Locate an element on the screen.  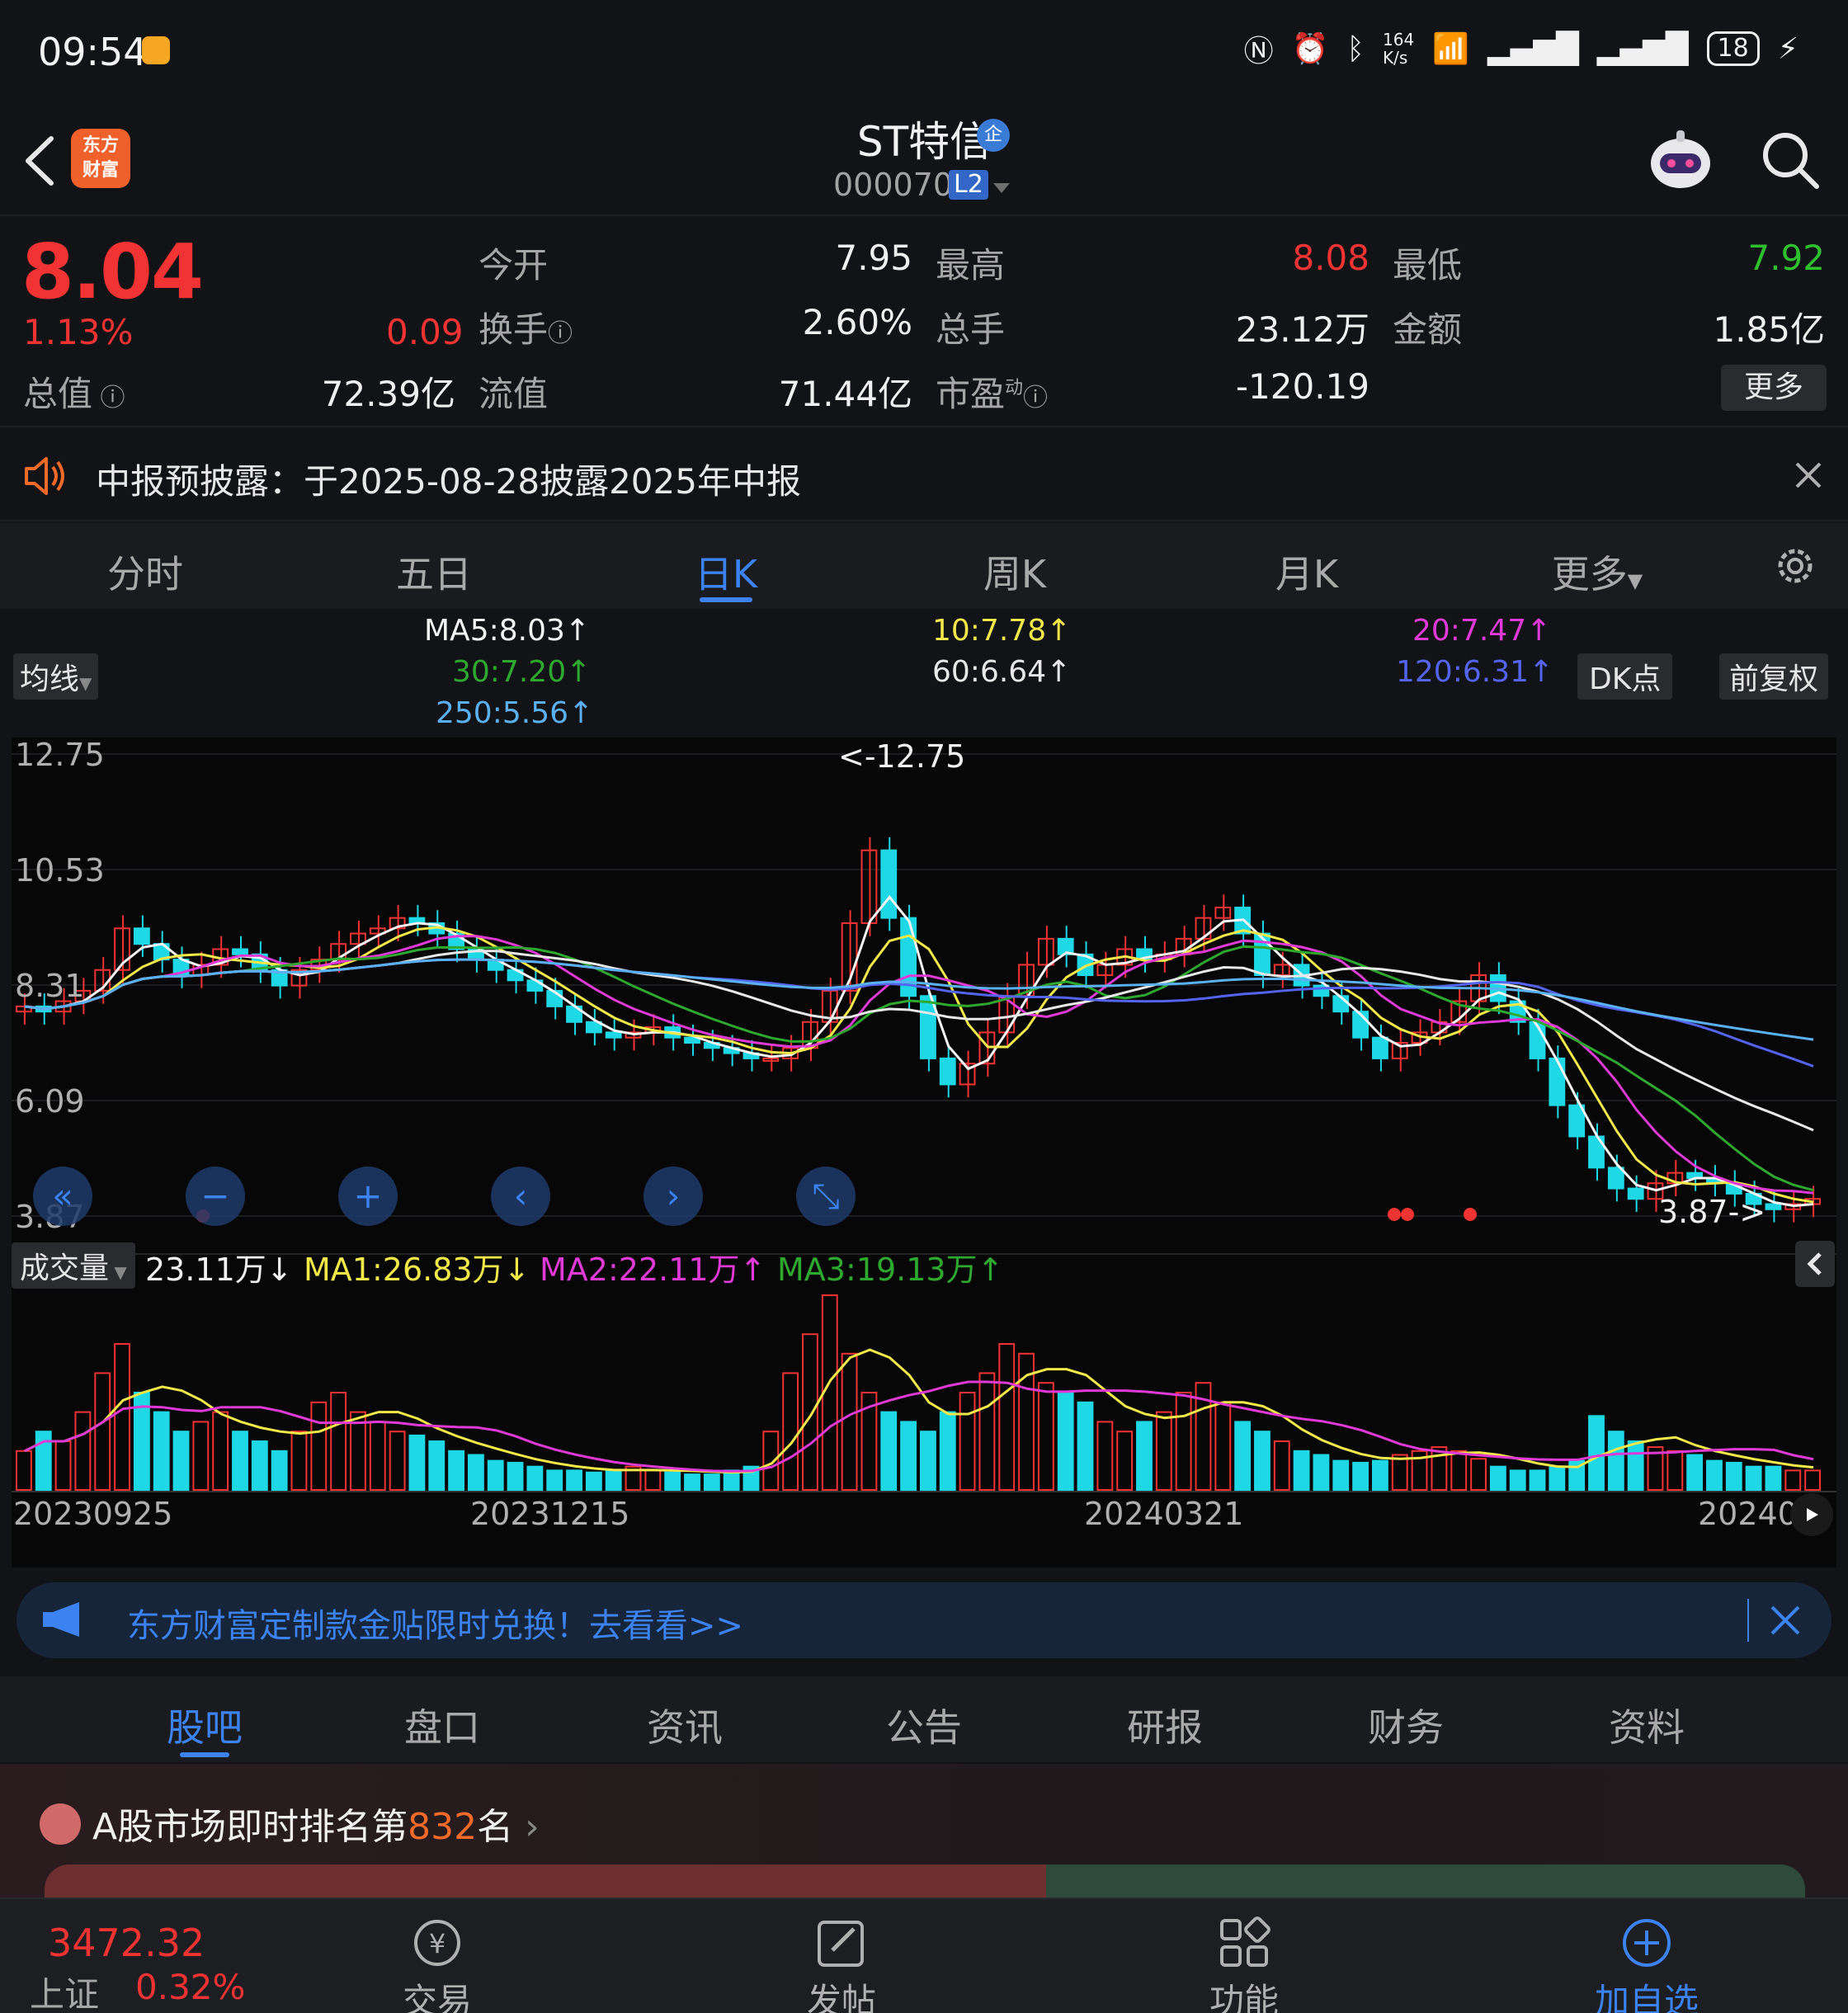
volume-selector: 成交量 ▼ is located at coordinates (73, 1265).